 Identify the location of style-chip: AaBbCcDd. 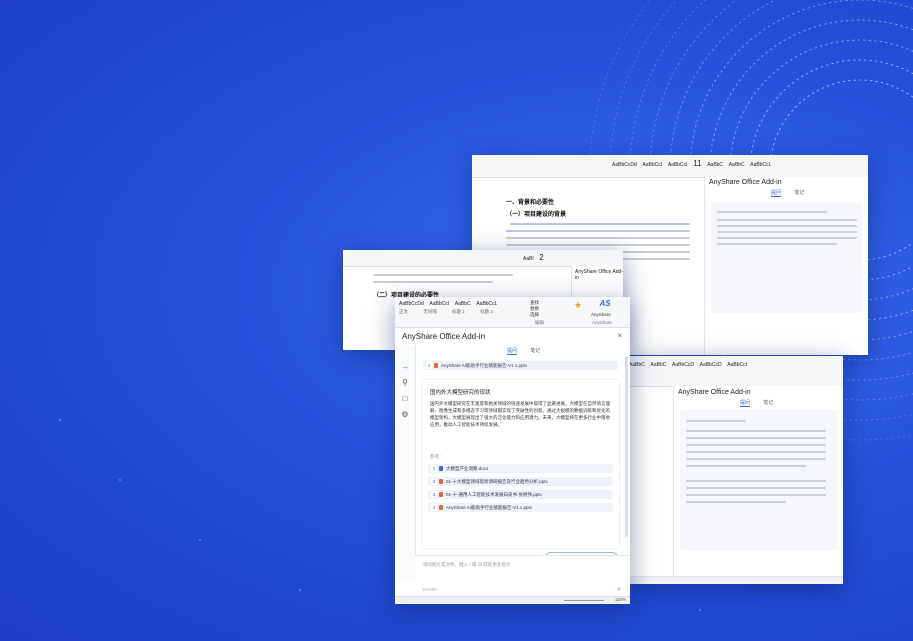
(624, 165).